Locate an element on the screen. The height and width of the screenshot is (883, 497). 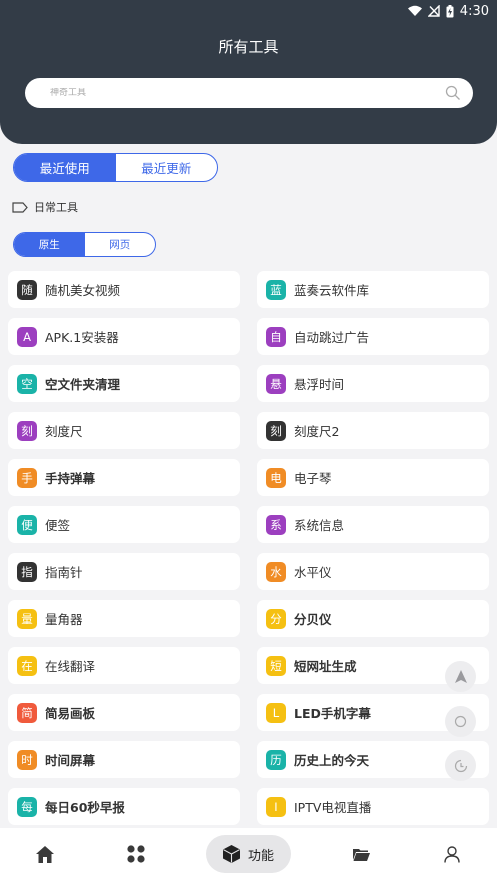
tool-label: 量角器 is located at coordinates (64, 619).